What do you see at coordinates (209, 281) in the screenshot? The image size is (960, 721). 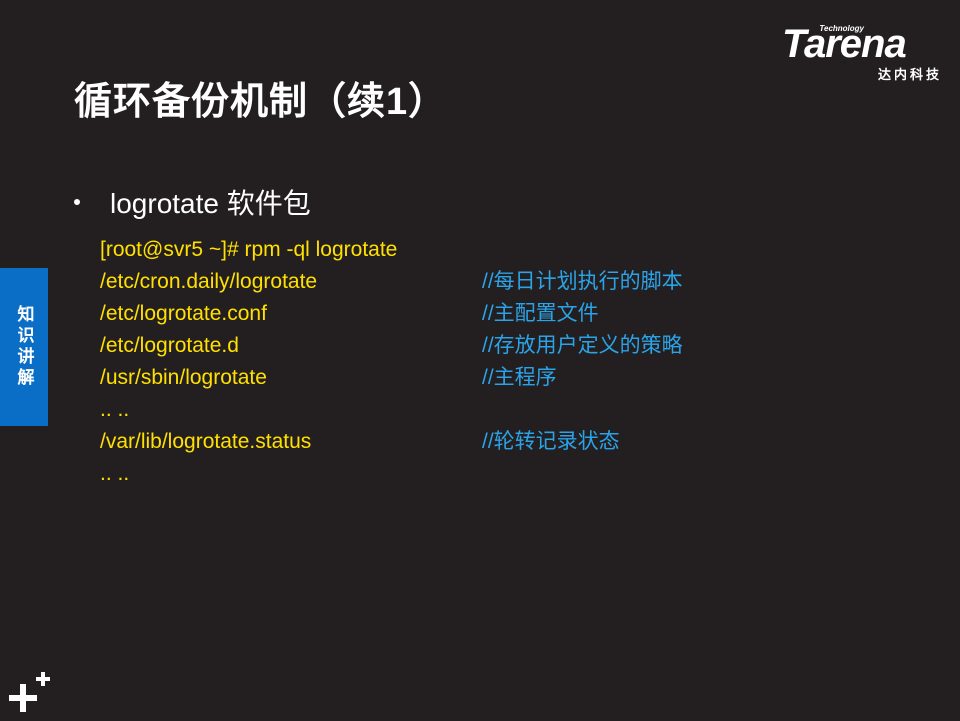 I see `code-command: /etc/cron.daily/logrotate` at bounding box center [209, 281].